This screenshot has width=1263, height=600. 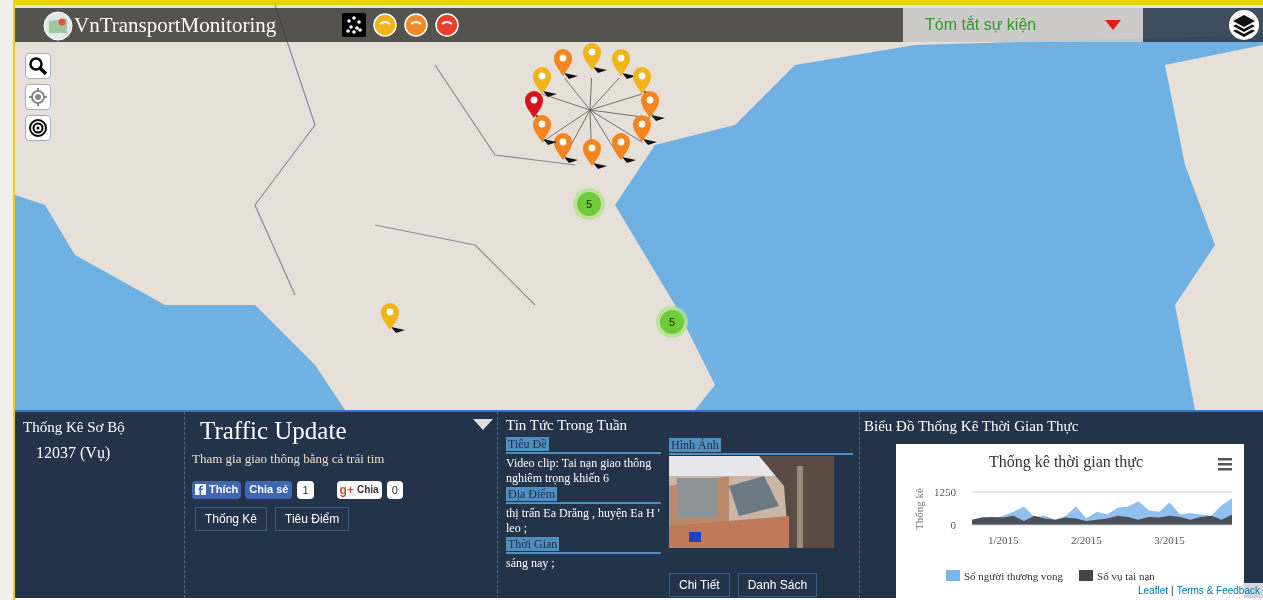 I want to click on menu-icon, so click(x=1225, y=463).